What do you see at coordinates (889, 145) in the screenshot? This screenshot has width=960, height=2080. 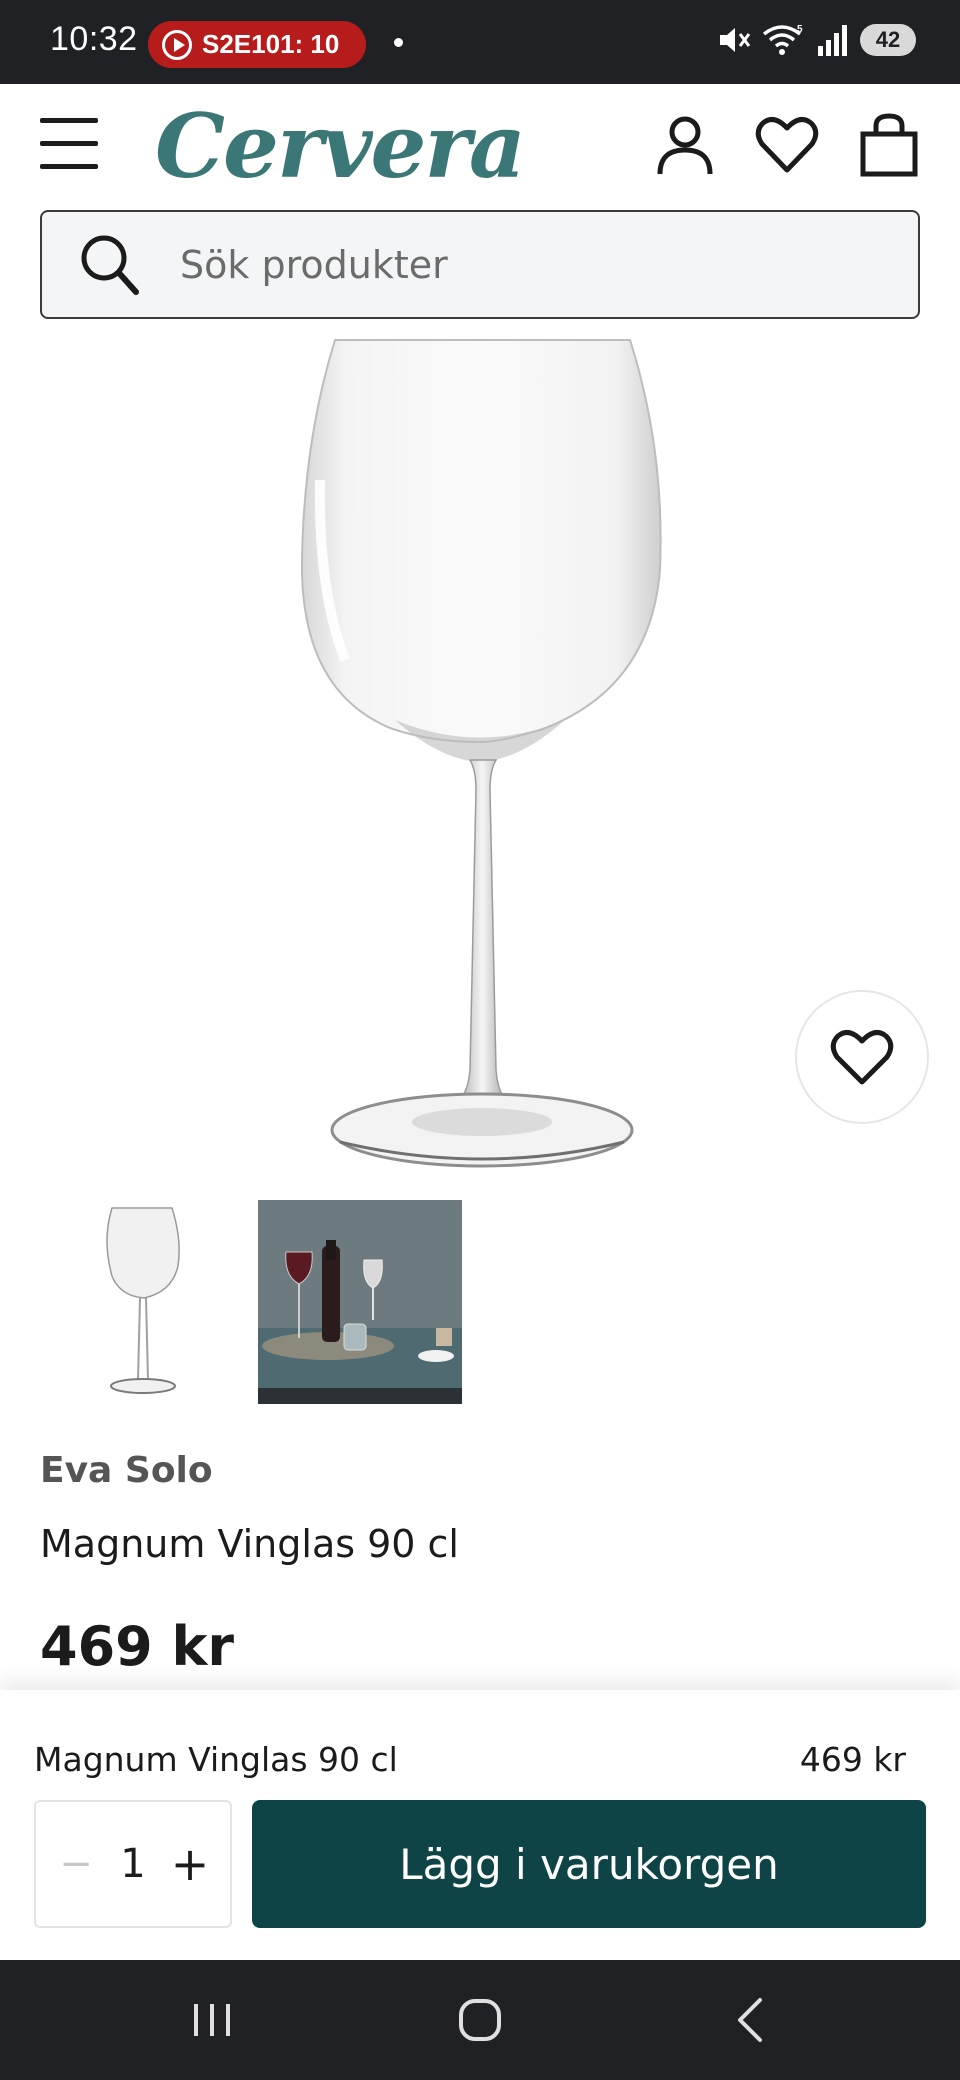 I see `shopping-bag-icon` at bounding box center [889, 145].